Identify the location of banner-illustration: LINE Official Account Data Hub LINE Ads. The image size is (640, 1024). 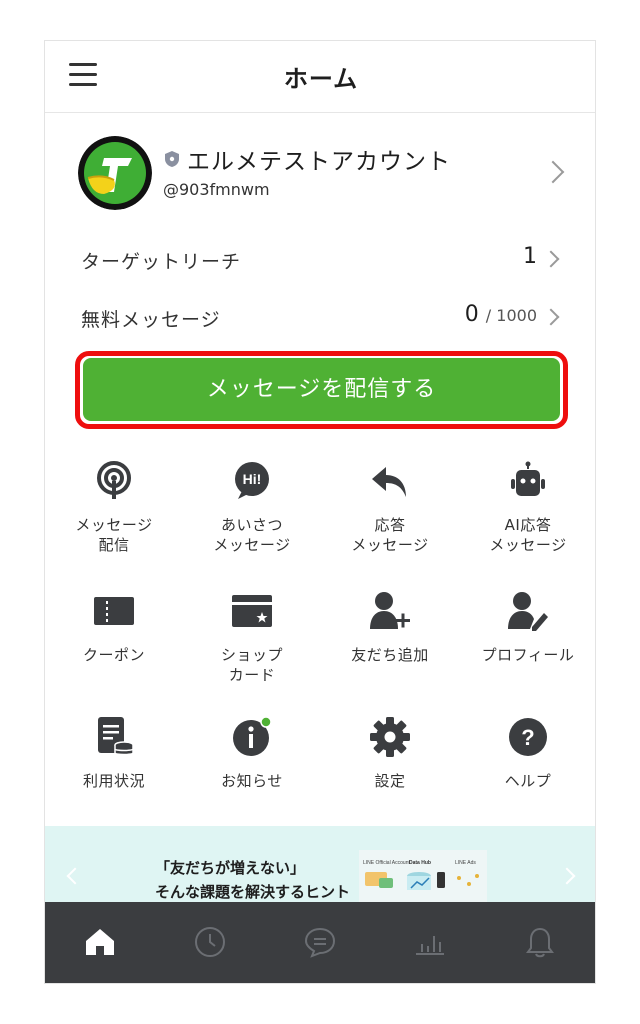
(423, 876).